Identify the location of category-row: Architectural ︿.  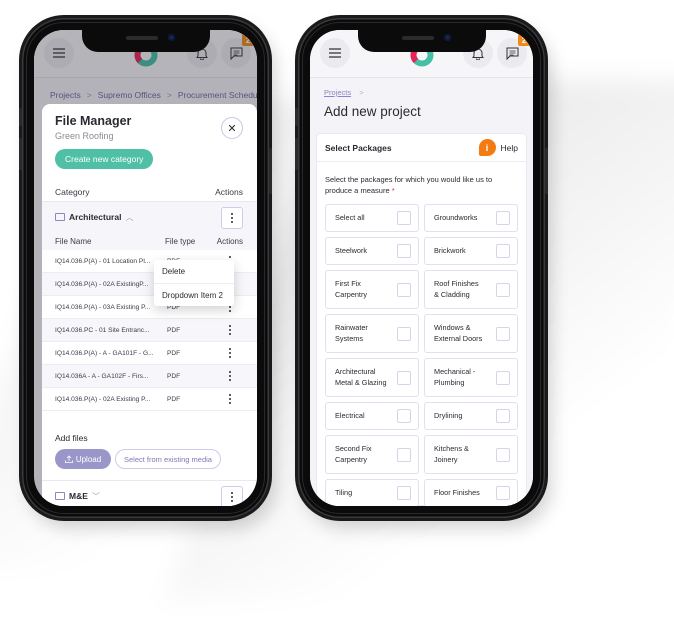
(149, 217).